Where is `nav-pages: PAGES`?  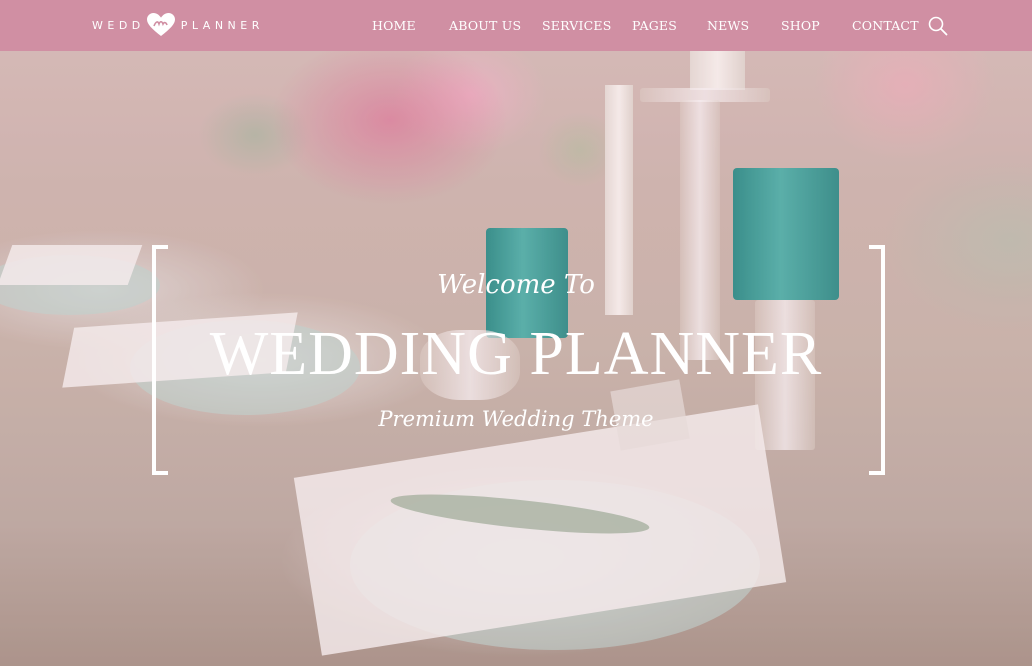
nav-pages: PAGES is located at coordinates (654, 25).